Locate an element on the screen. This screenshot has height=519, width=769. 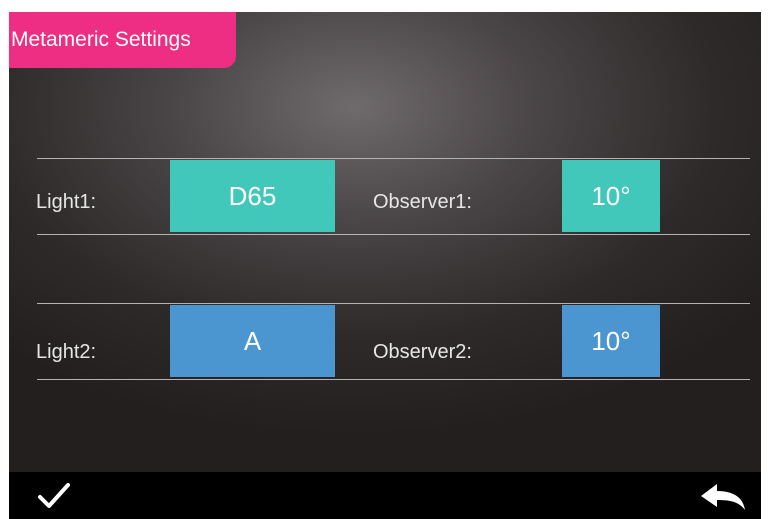
bottom-toolbar is located at coordinates (385, 495).